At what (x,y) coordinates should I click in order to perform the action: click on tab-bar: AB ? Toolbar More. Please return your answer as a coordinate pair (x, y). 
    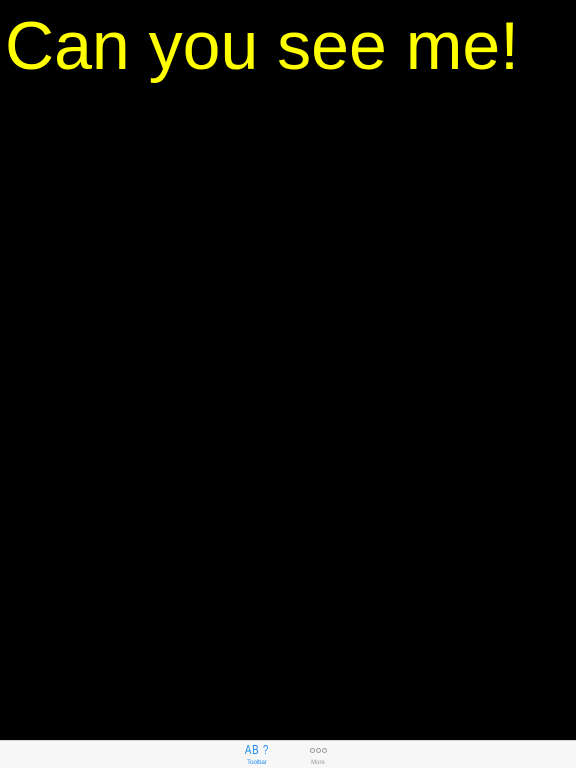
    Looking at the image, I should click on (288, 754).